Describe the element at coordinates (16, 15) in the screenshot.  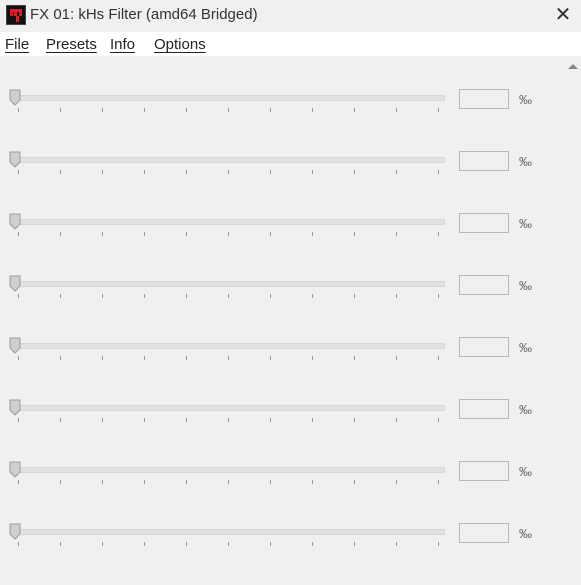
I see `app-logo-icon` at that location.